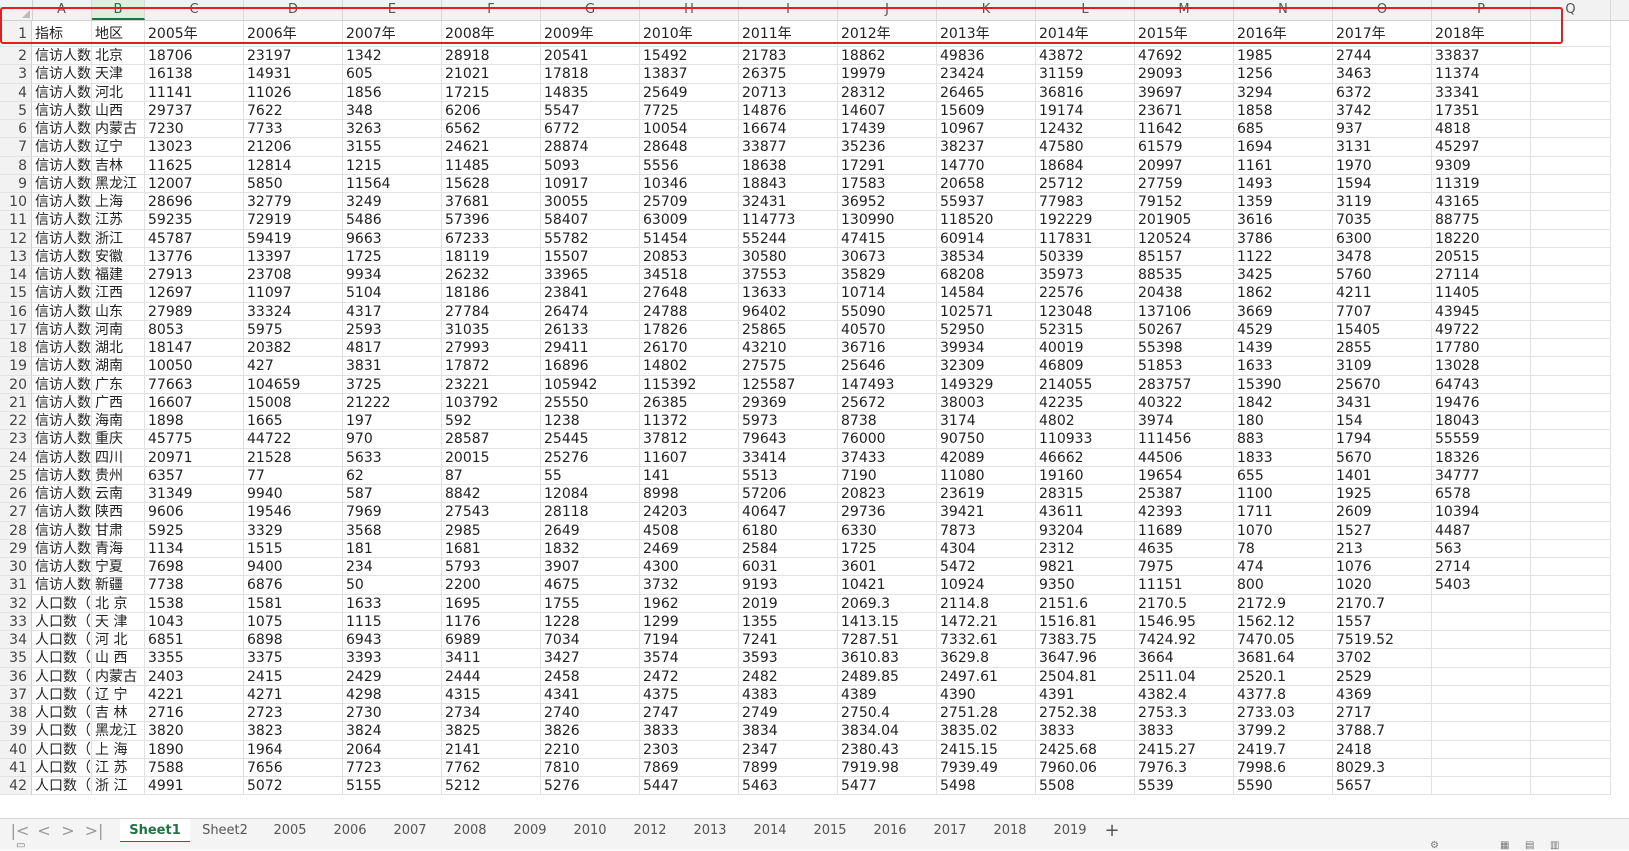 The height and width of the screenshot is (851, 1629). Describe the element at coordinates (1382, 202) in the screenshot. I see `table-cell: 3119` at that location.